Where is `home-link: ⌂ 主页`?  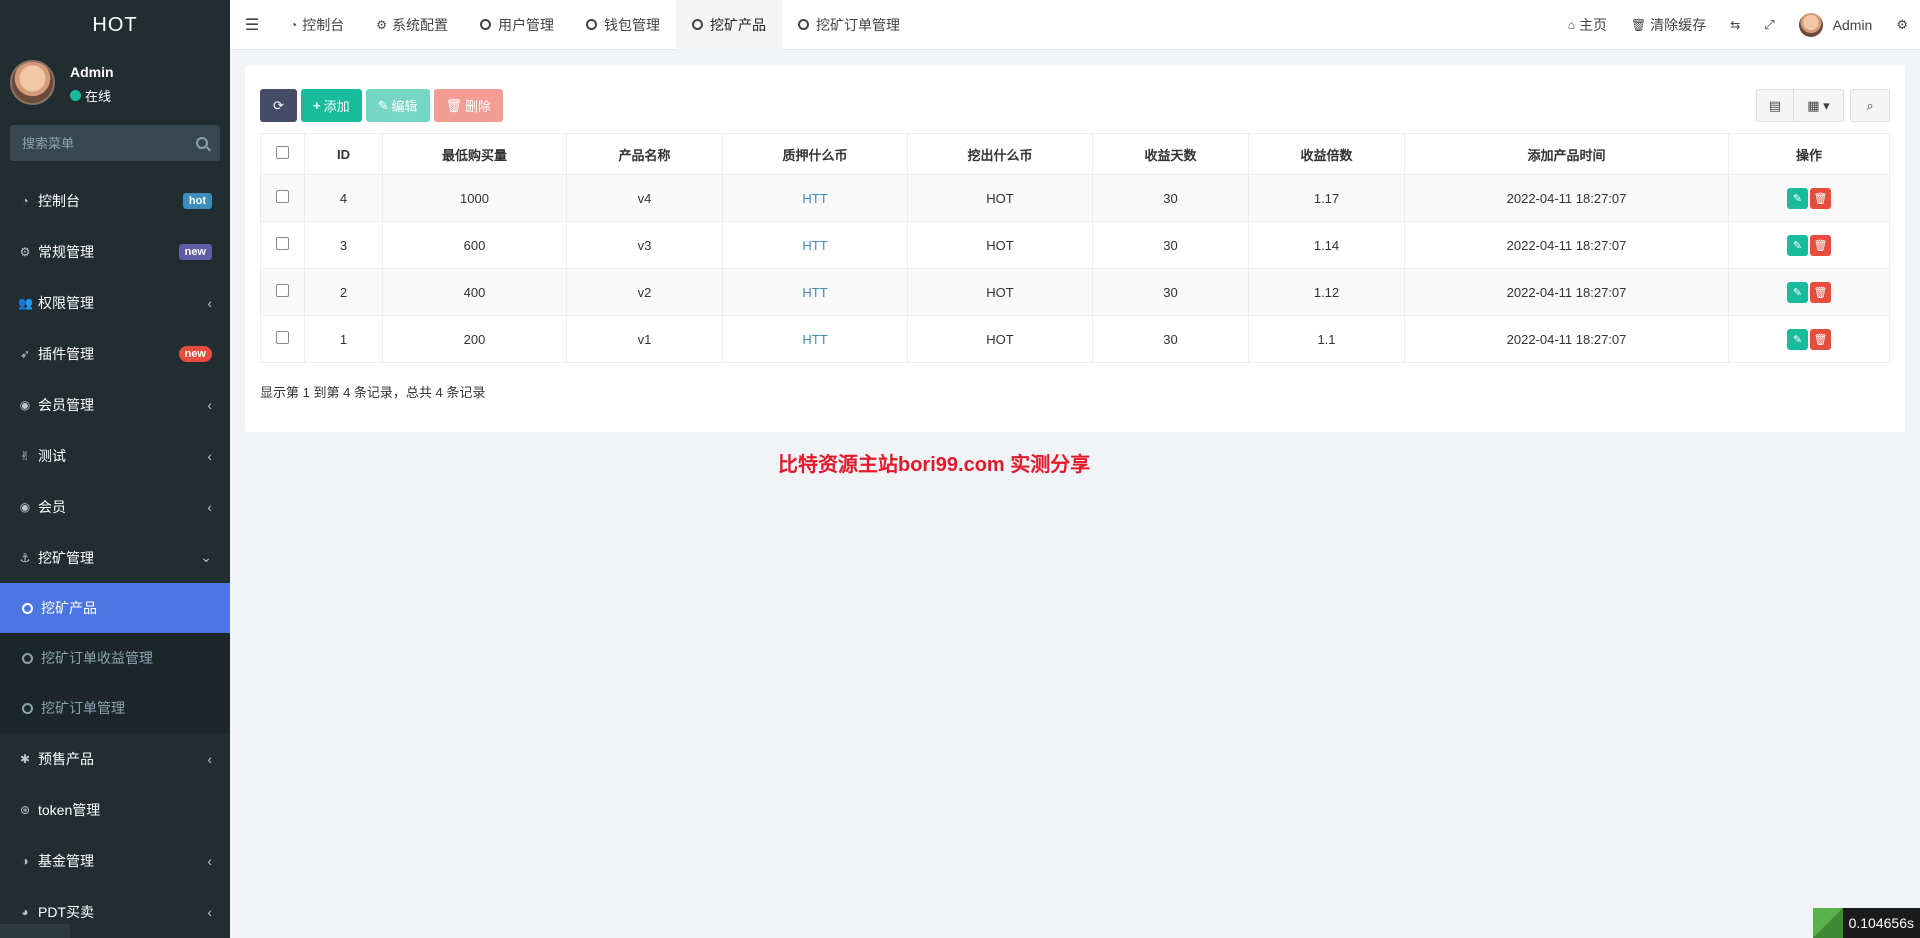
home-link: ⌂ 主页 is located at coordinates (1587, 25).